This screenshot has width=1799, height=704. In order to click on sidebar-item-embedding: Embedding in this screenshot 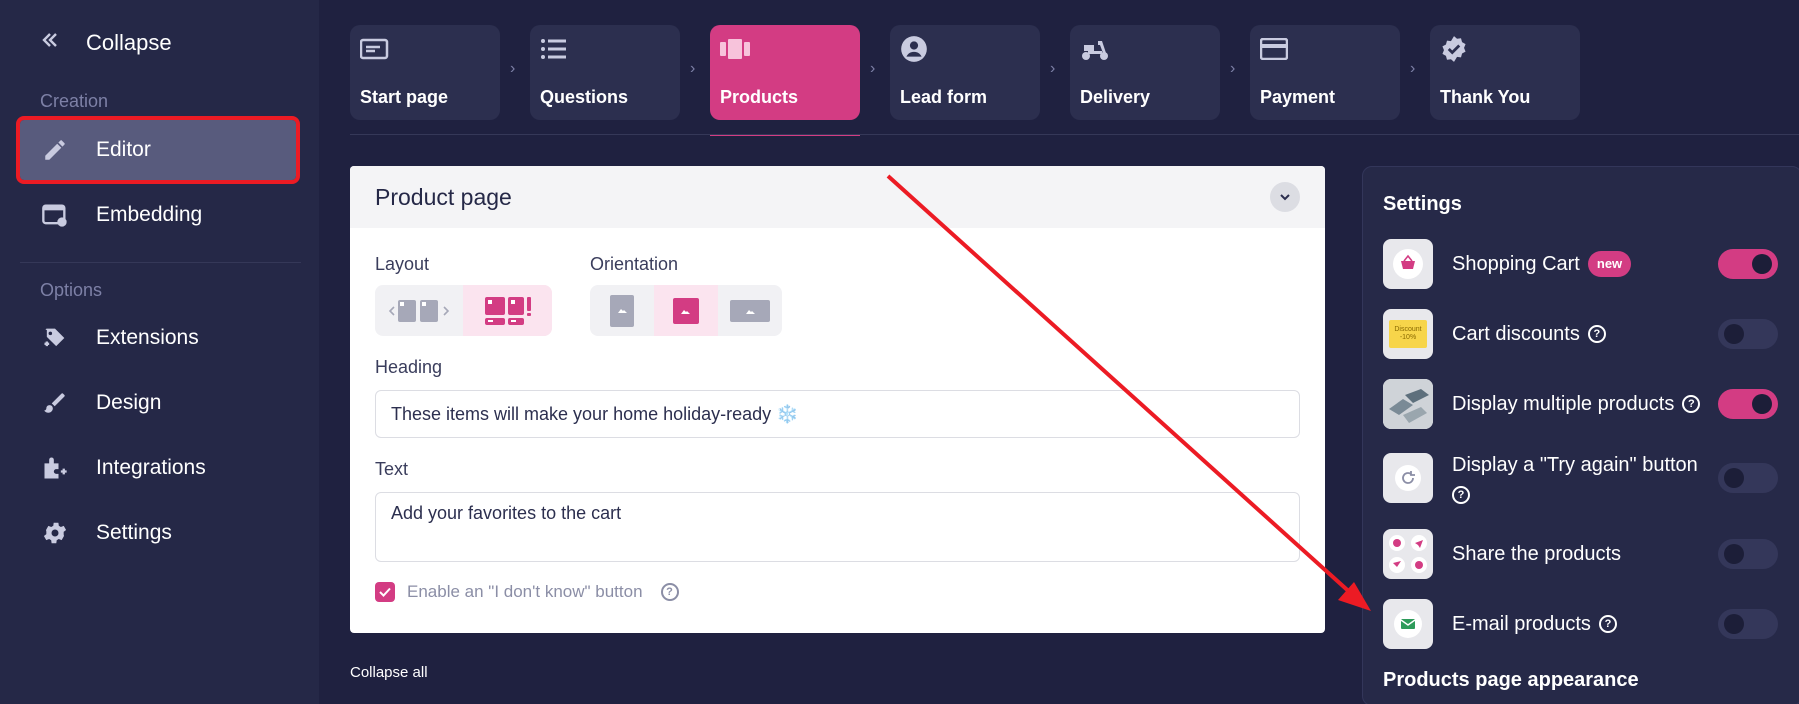, I will do `click(158, 215)`.